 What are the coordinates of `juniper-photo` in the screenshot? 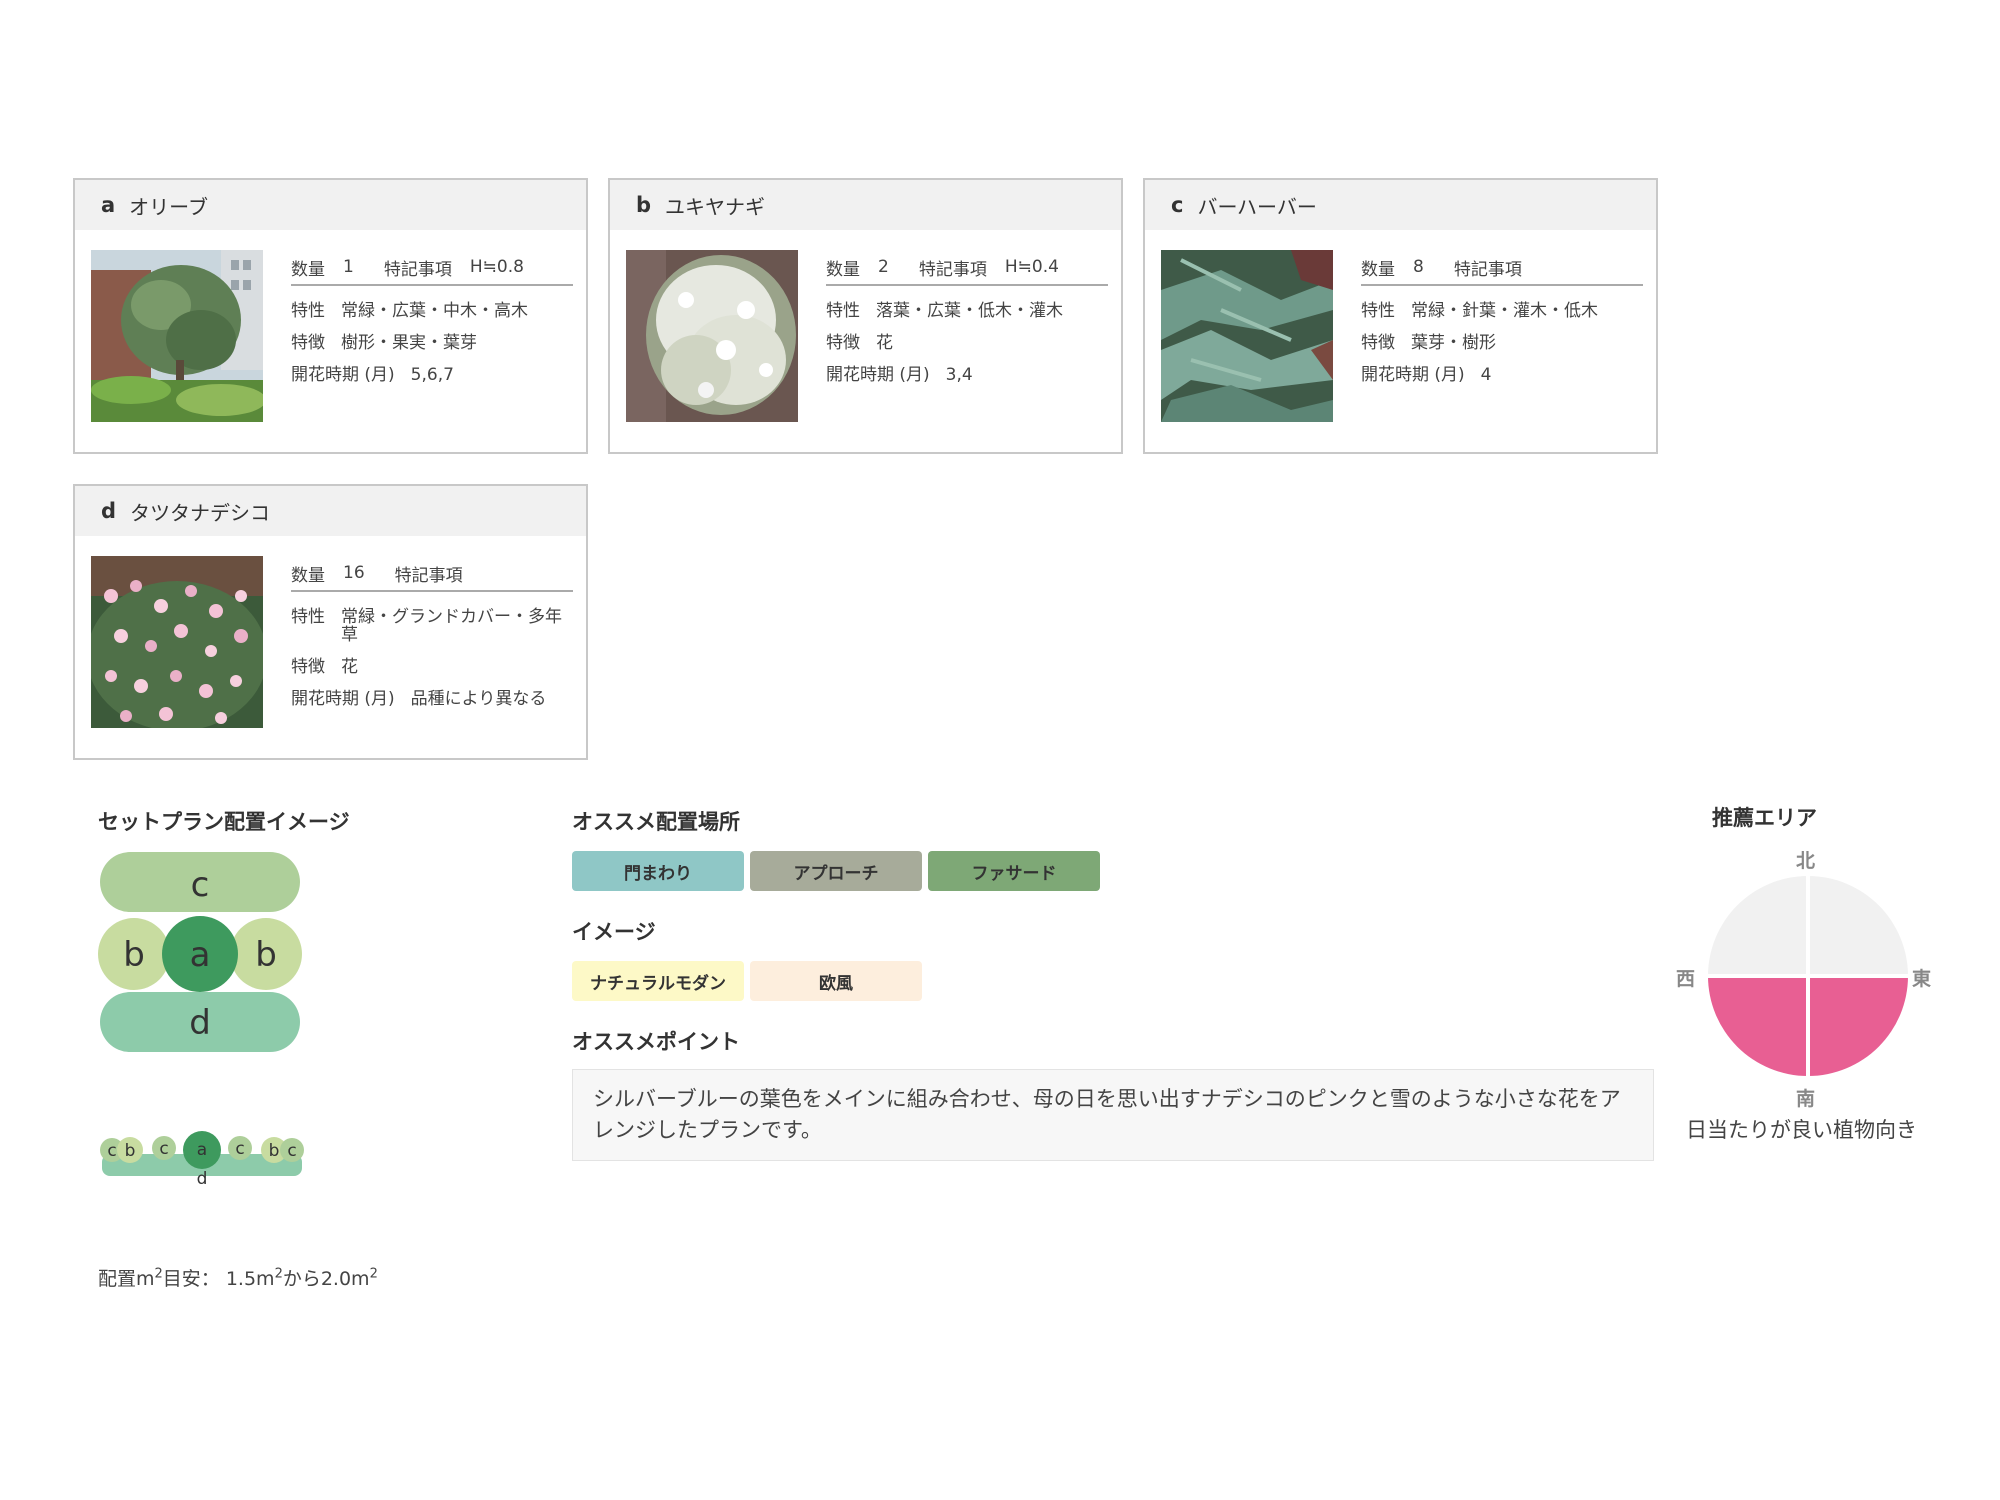 It's located at (1247, 336).